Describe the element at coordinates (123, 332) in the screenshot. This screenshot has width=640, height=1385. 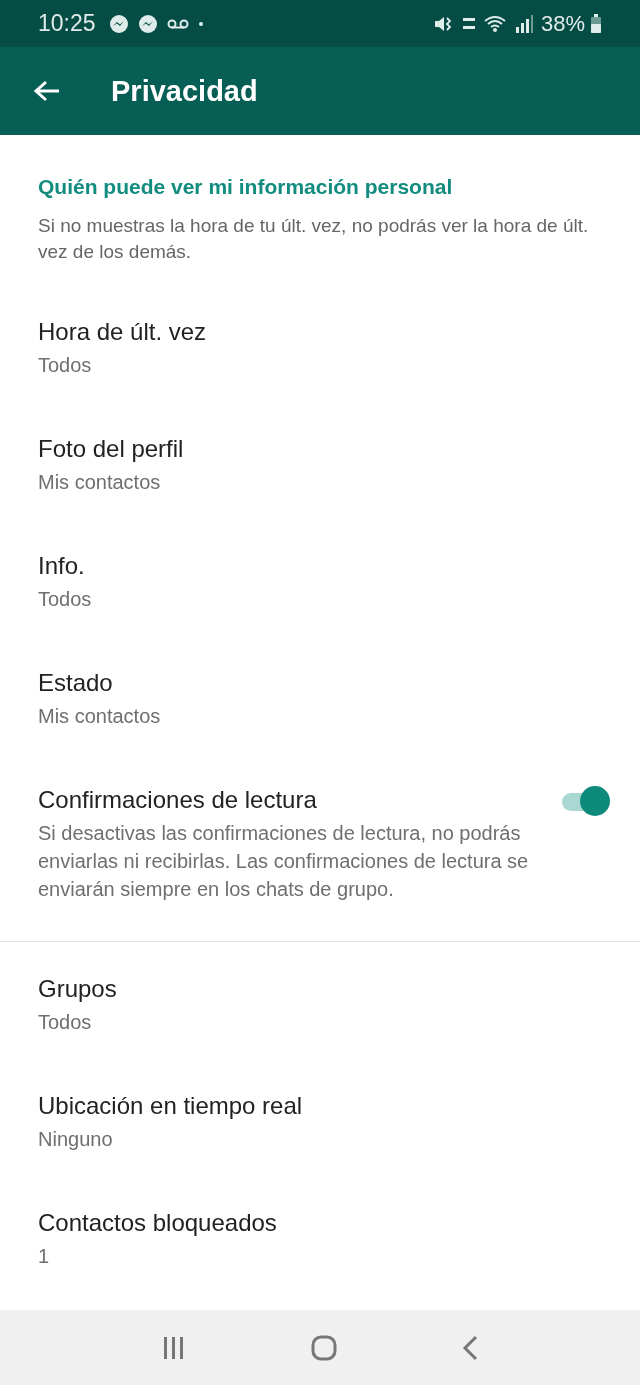
I see `setting-title: Hora de últ. vez` at that location.